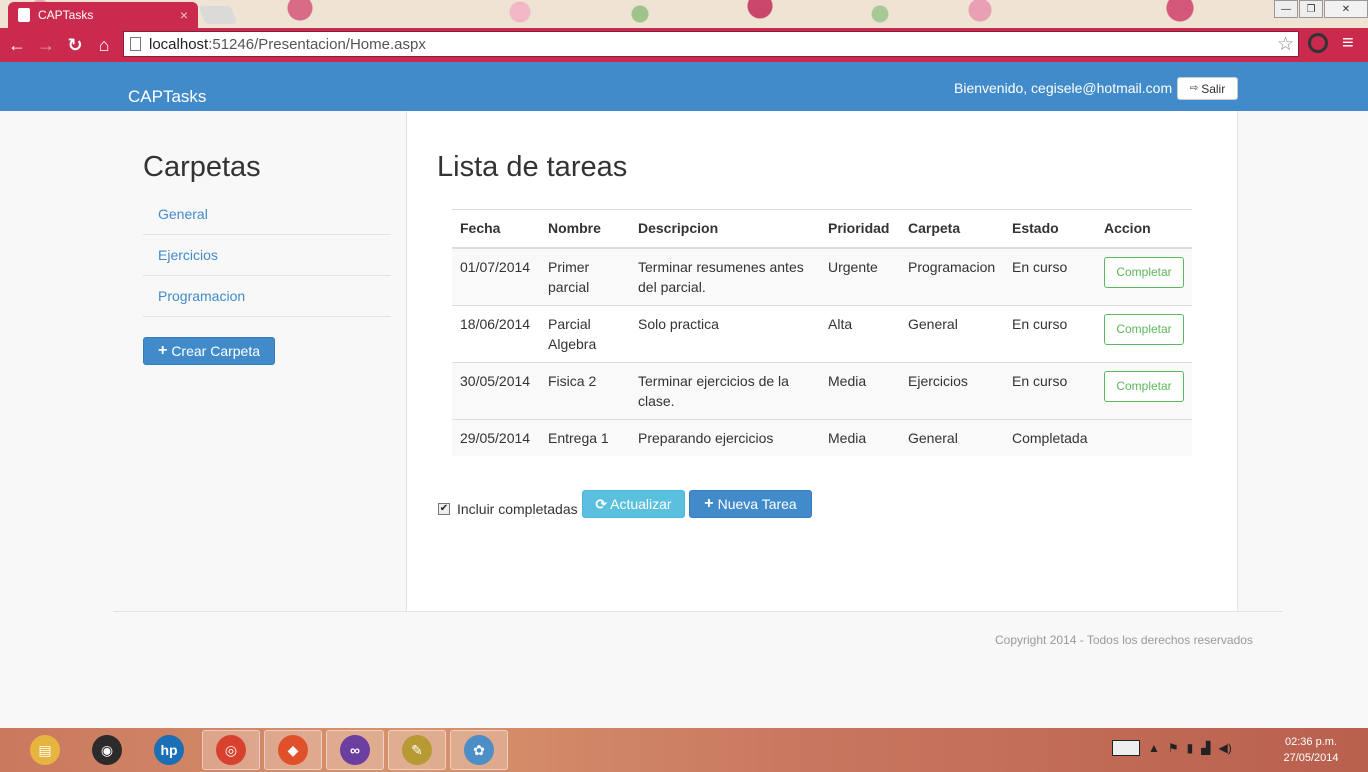 The image size is (1368, 772). Describe the element at coordinates (585, 437) in the screenshot. I see `cell-nombre: Entrega 1` at that location.